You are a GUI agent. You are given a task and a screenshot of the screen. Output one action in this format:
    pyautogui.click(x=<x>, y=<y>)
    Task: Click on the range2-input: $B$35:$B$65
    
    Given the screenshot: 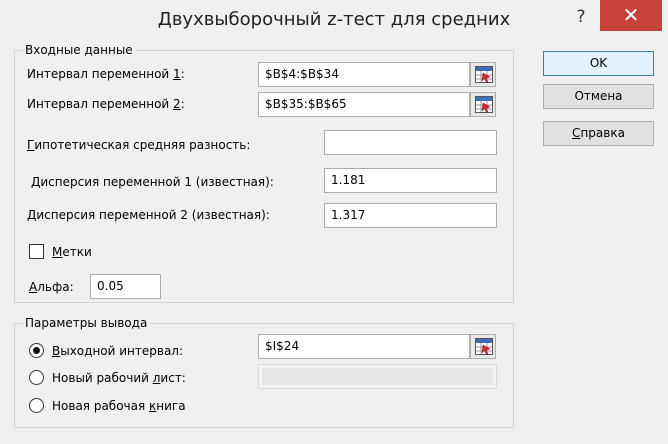 What is the action you would take?
    pyautogui.click(x=364, y=104)
    